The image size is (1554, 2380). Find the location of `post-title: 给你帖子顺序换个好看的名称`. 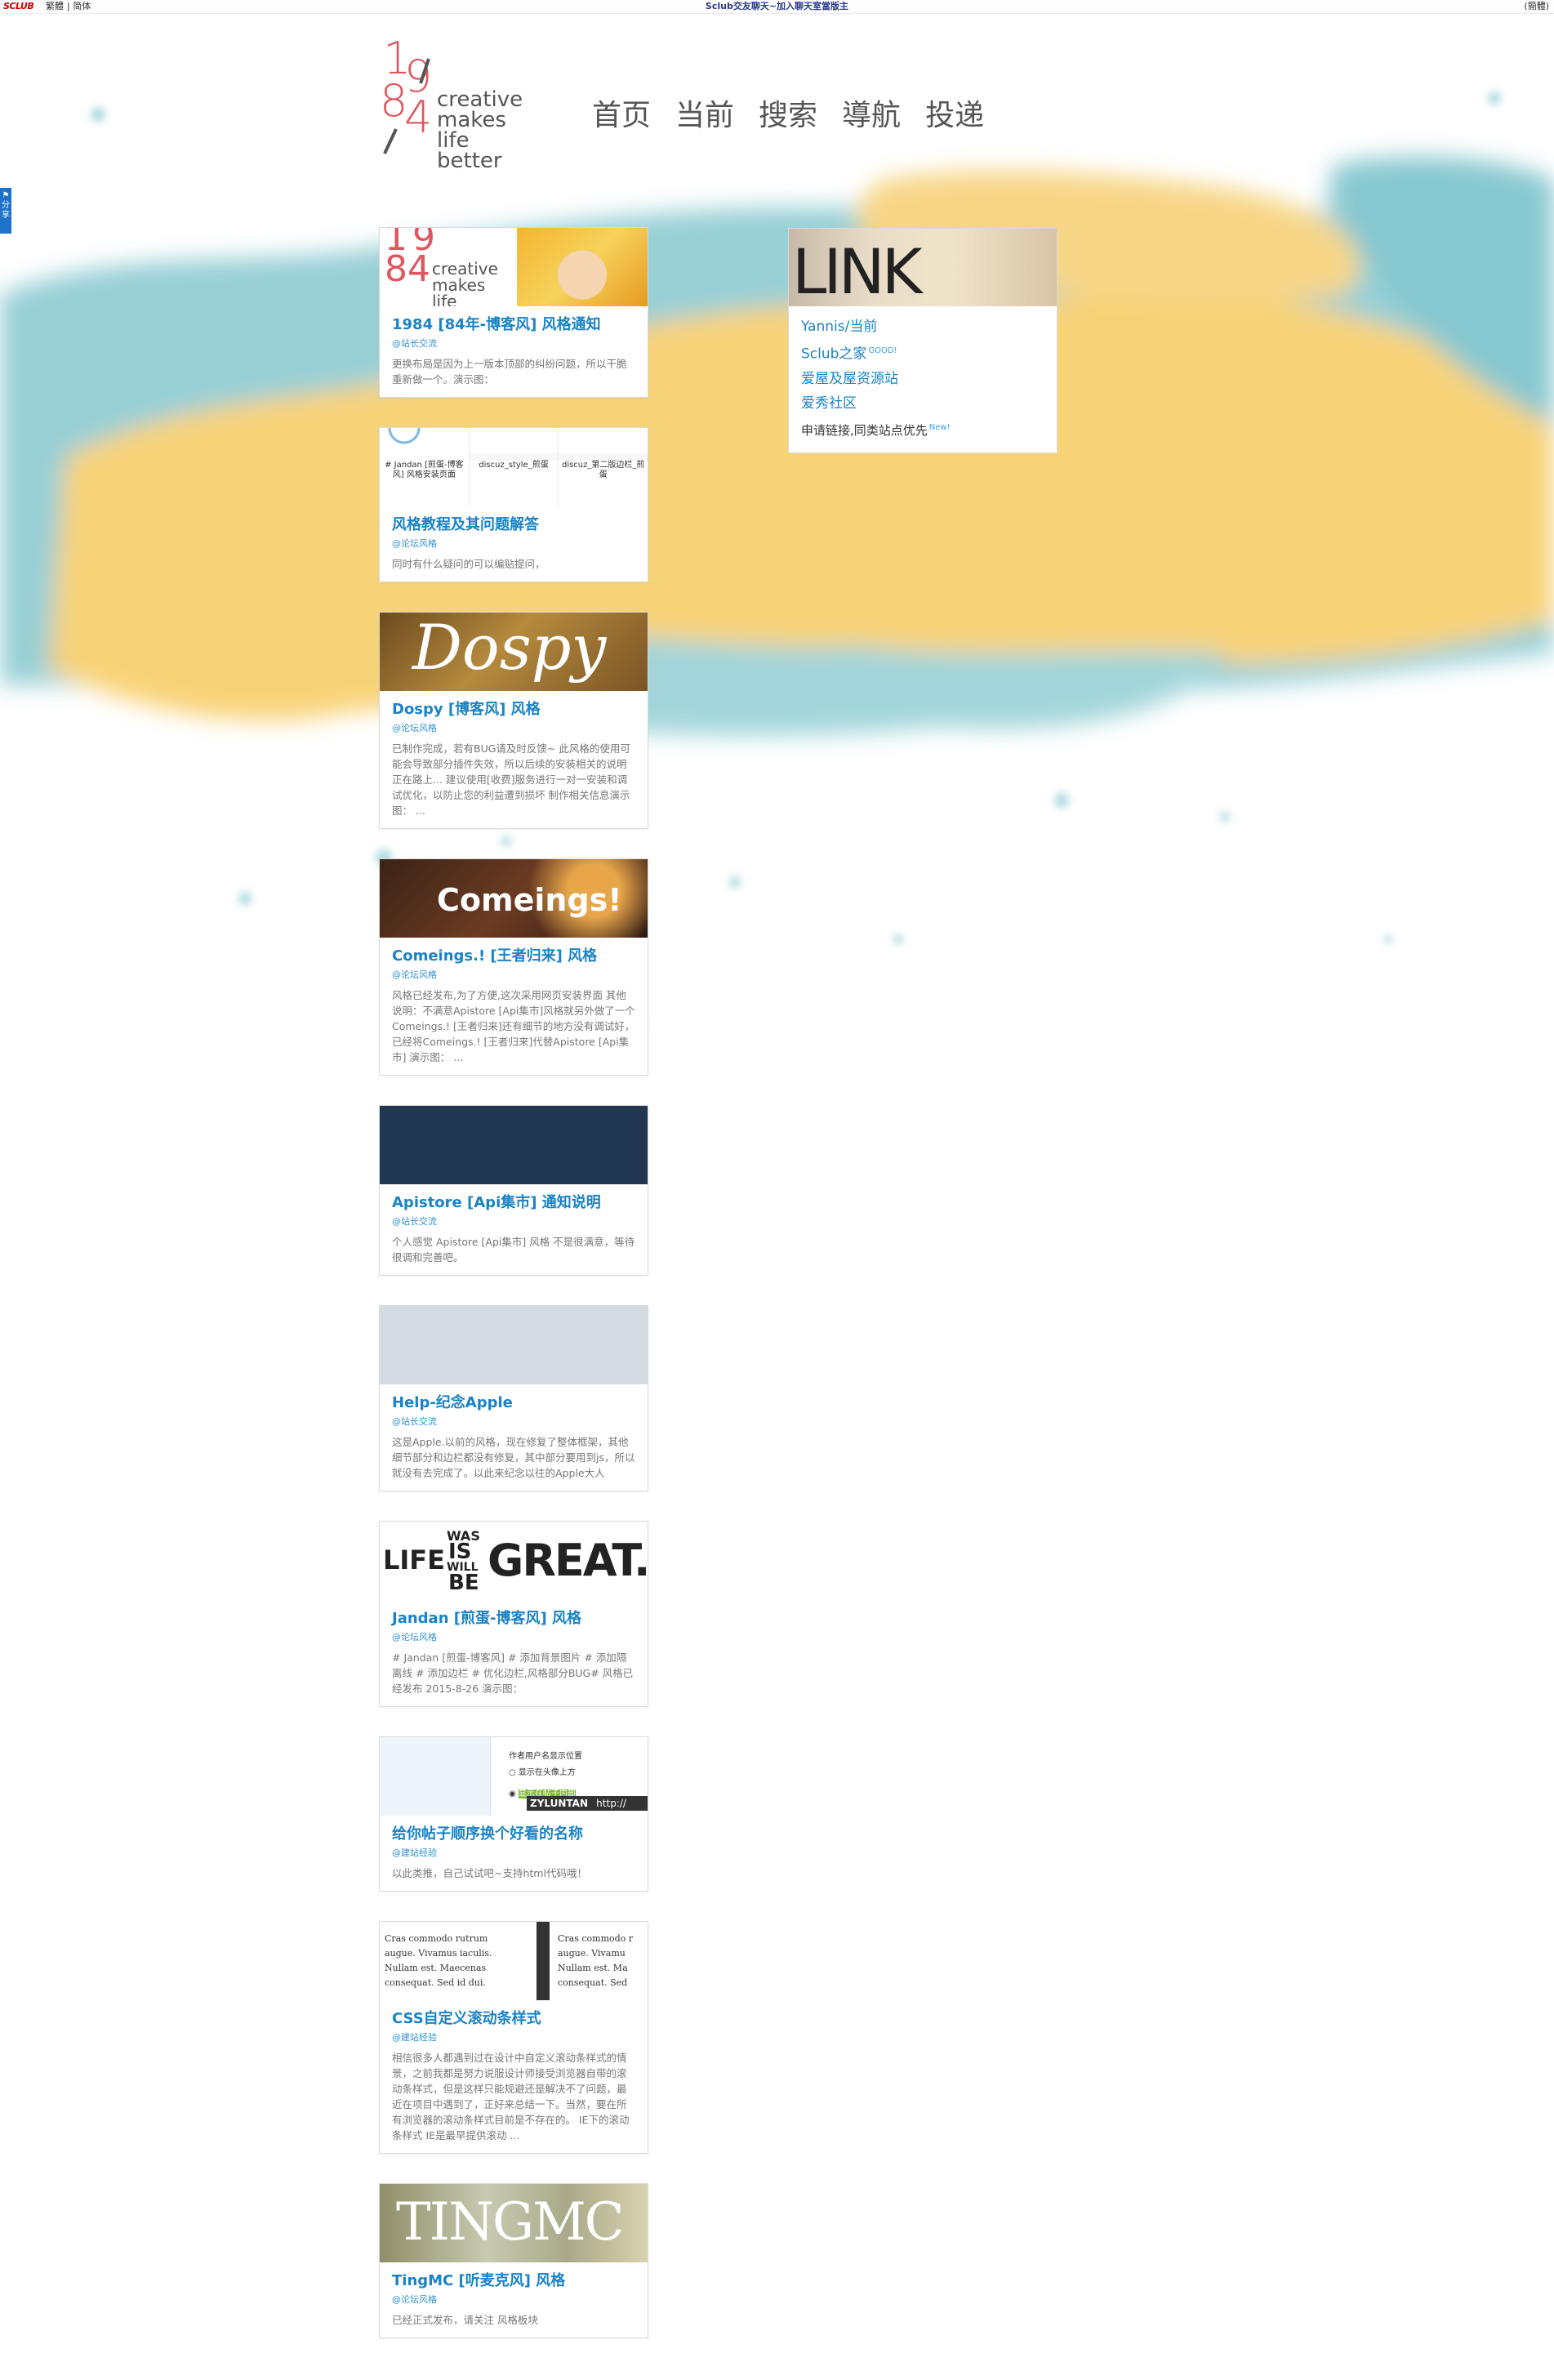

post-title: 给你帖子顺序换个好看的名称 is located at coordinates (513, 1834).